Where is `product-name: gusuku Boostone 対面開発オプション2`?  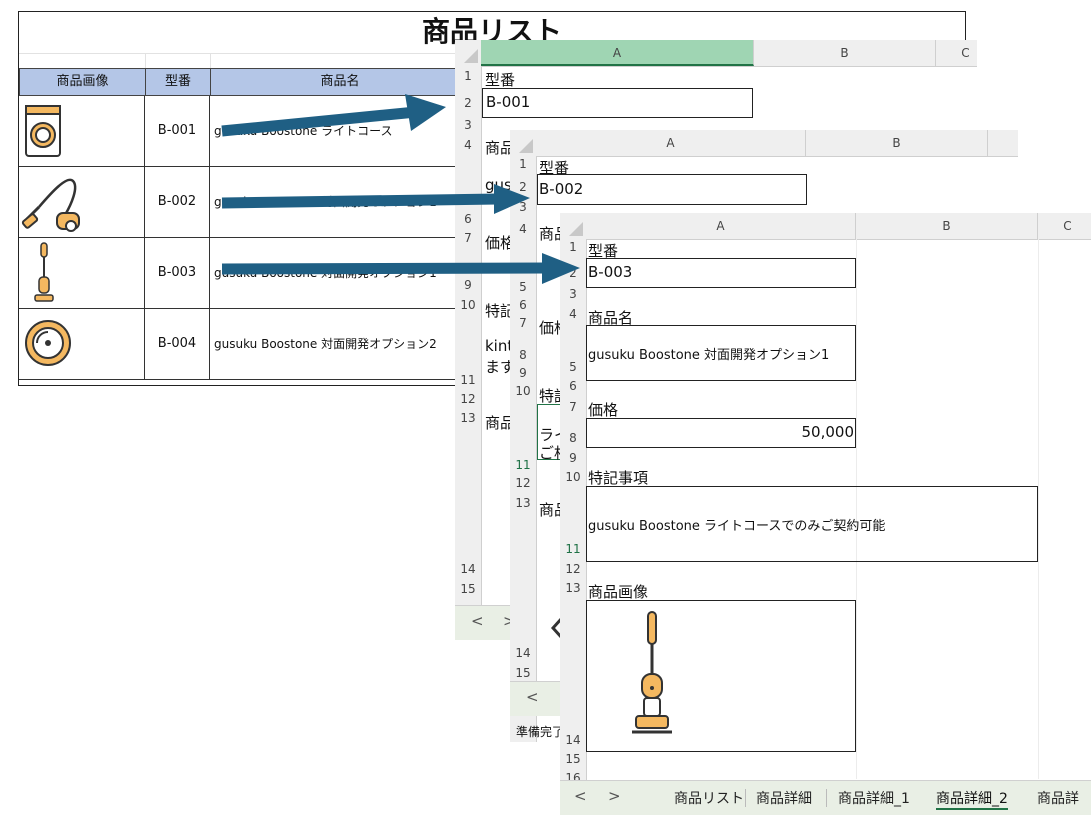 product-name: gusuku Boostone 対面開発オプション2 is located at coordinates (325, 344).